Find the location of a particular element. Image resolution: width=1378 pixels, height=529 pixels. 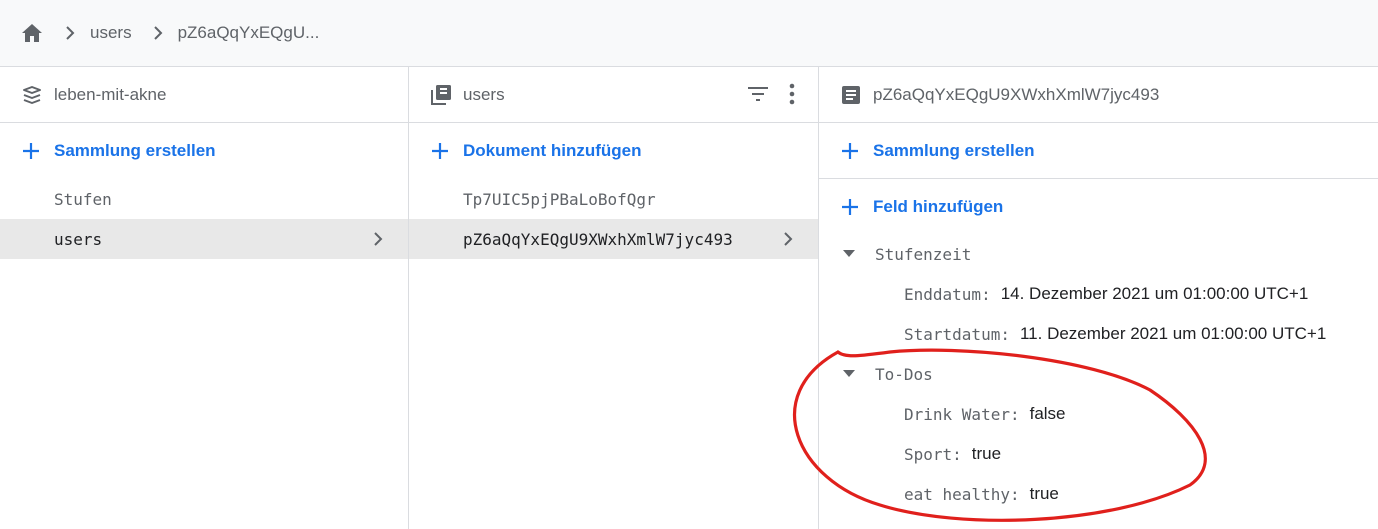

create-subcollection-label: Sammlung erstellen is located at coordinates (954, 150).